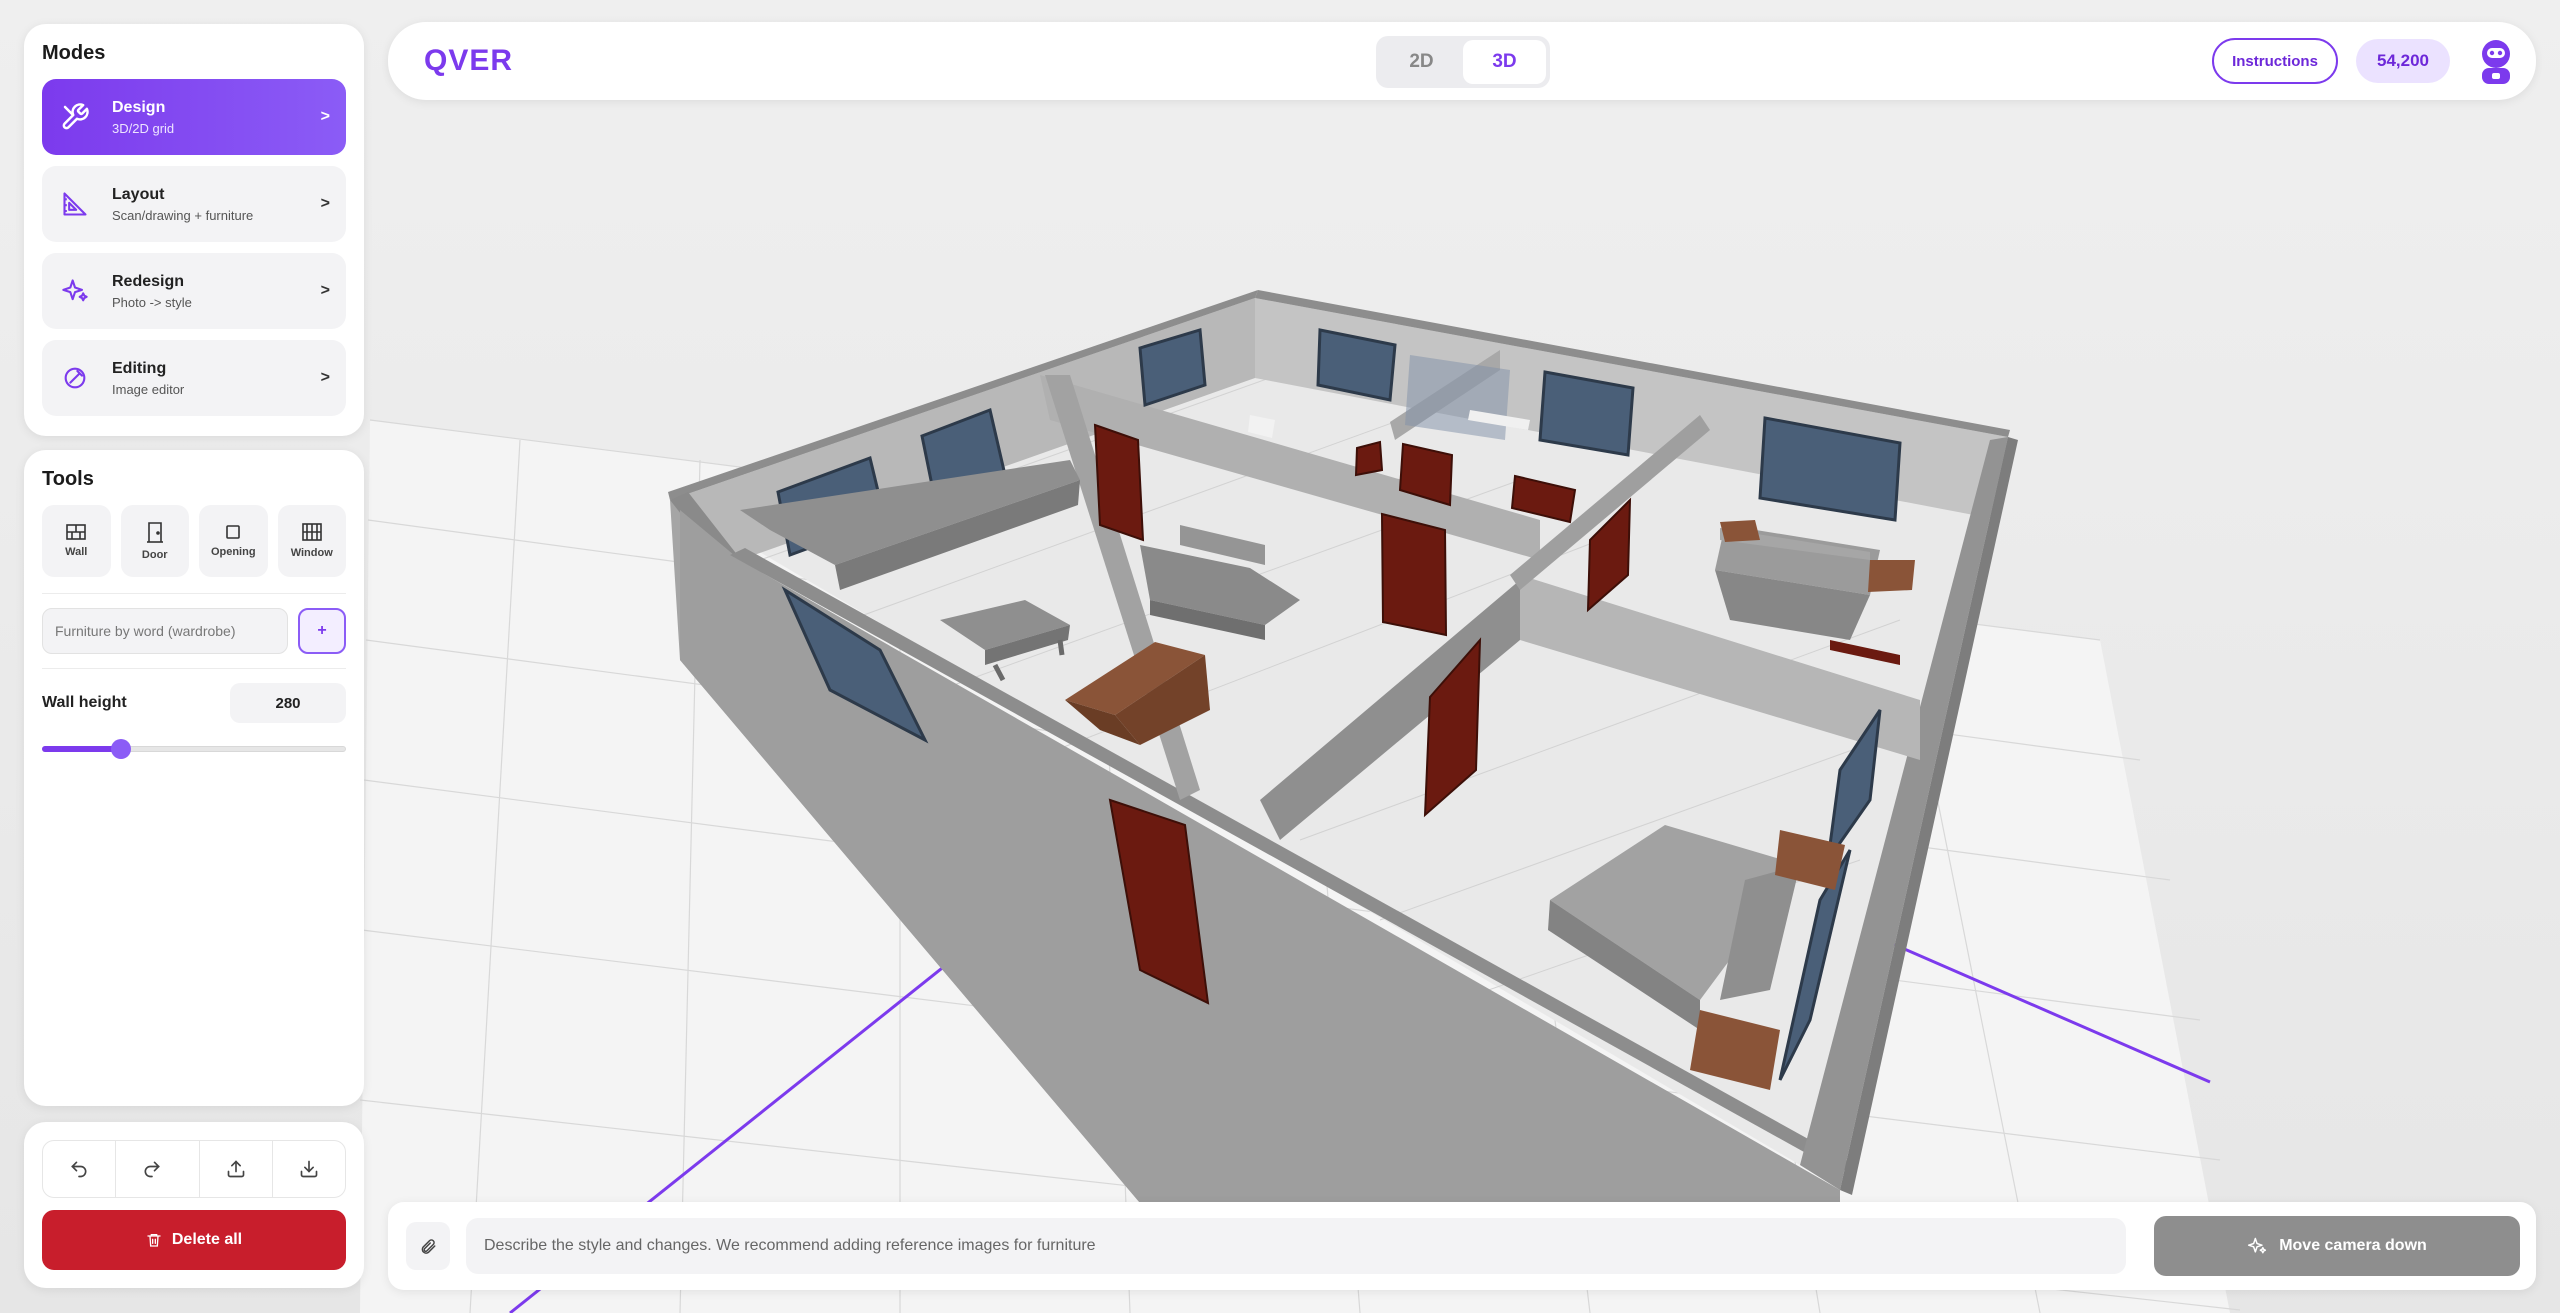 This screenshot has width=2560, height=1313. I want to click on opening-icon, so click(233, 532).